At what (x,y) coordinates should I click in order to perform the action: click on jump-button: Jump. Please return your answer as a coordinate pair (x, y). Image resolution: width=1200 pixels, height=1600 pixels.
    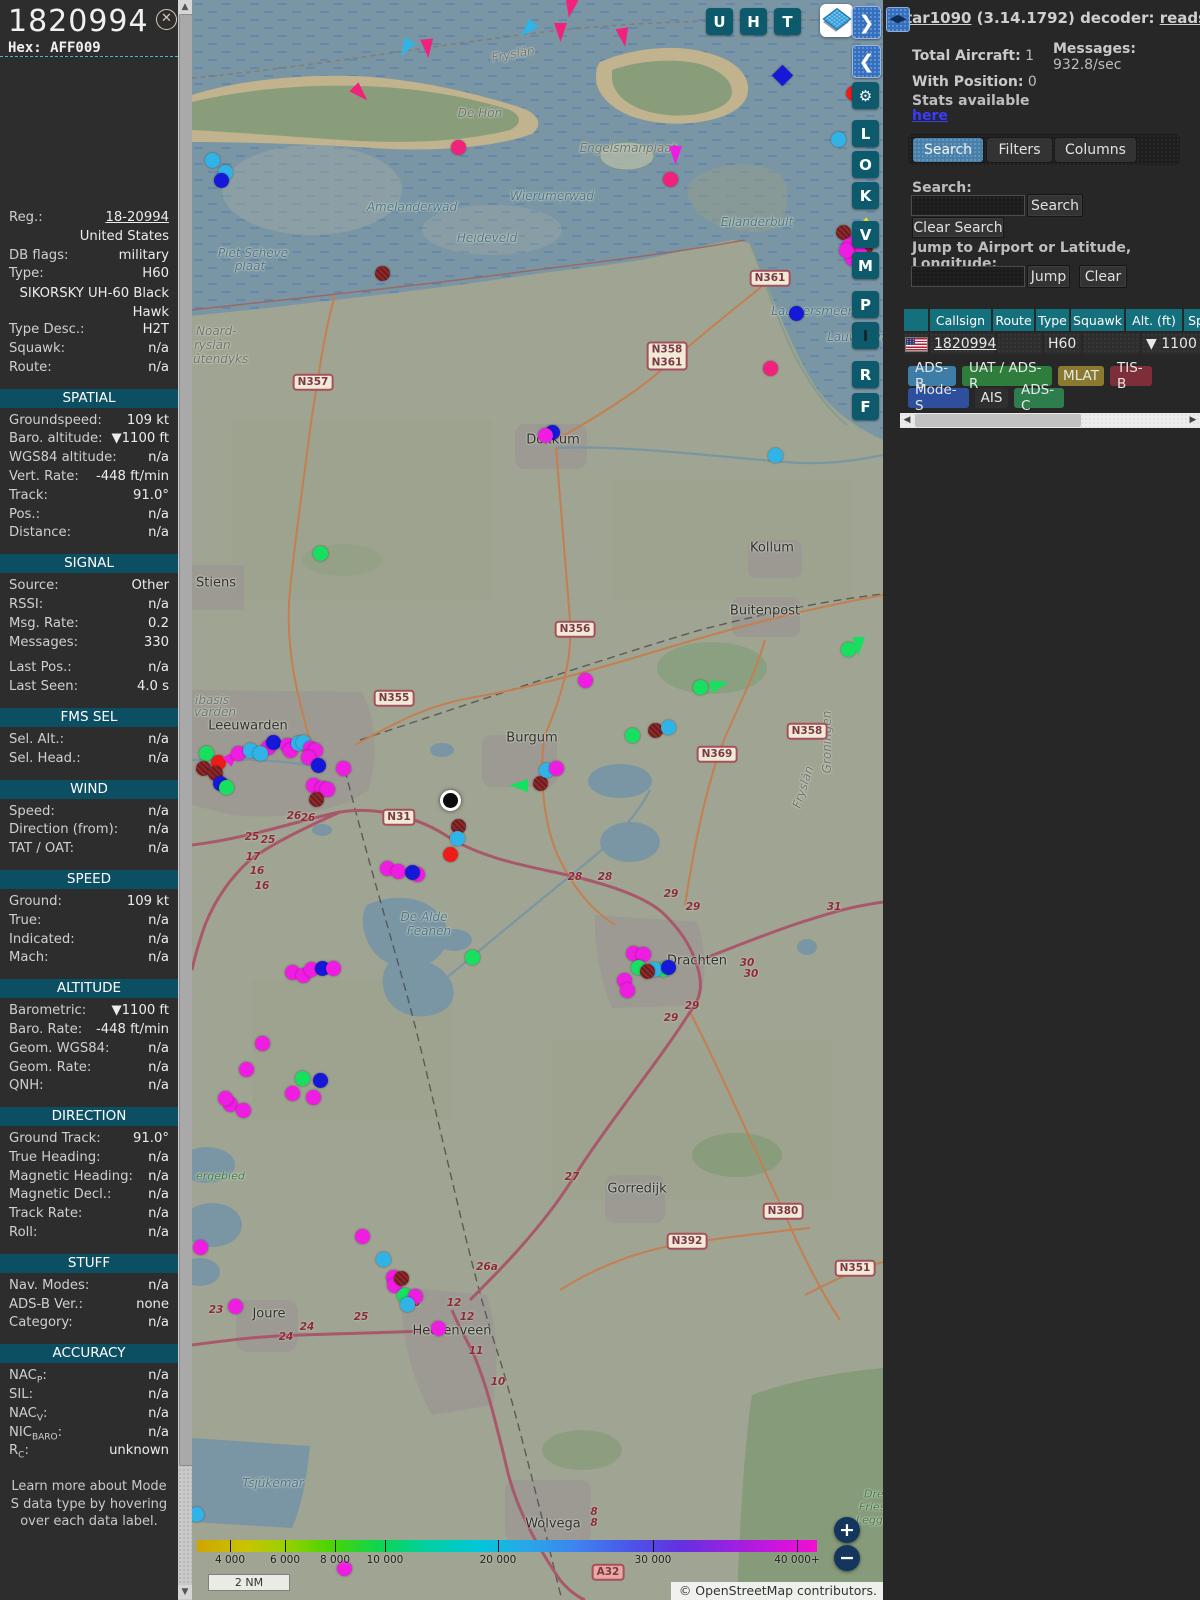
    Looking at the image, I should click on (1048, 276).